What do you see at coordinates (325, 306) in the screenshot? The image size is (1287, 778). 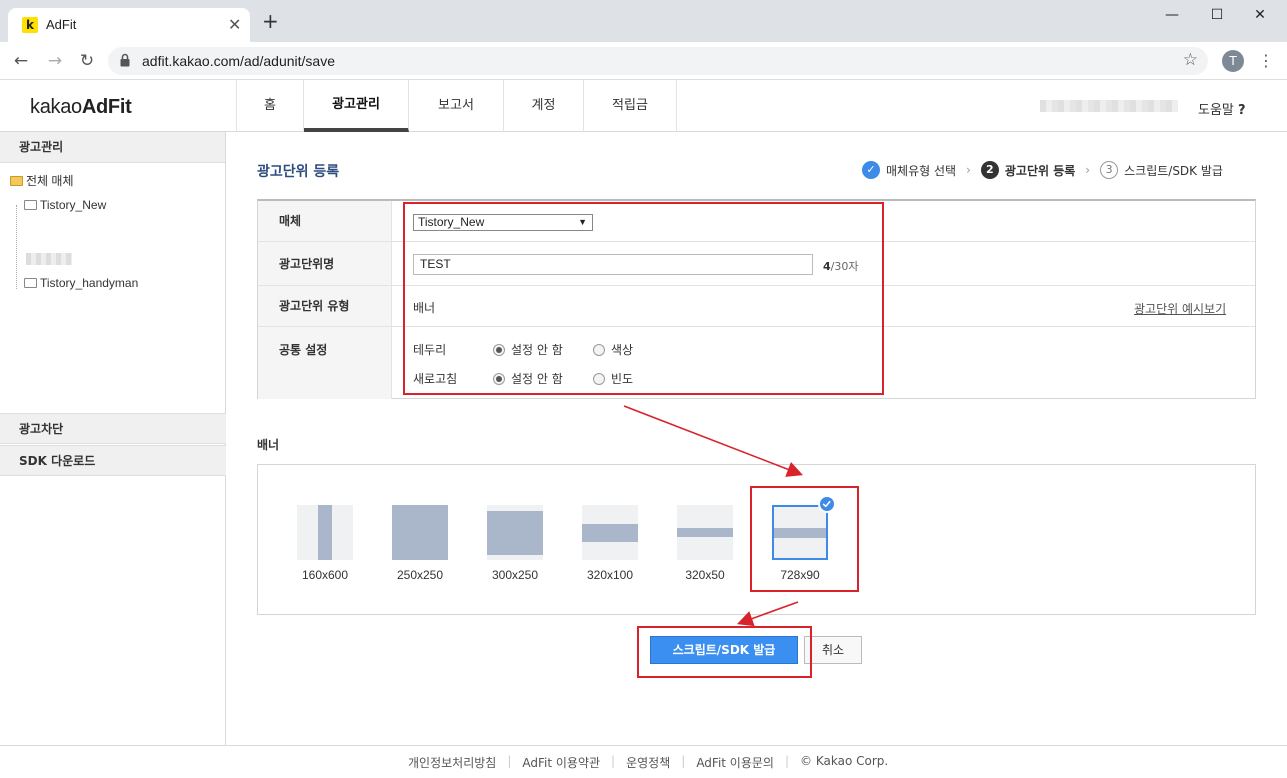 I see `unit-type-label: 광고단위 유형` at bounding box center [325, 306].